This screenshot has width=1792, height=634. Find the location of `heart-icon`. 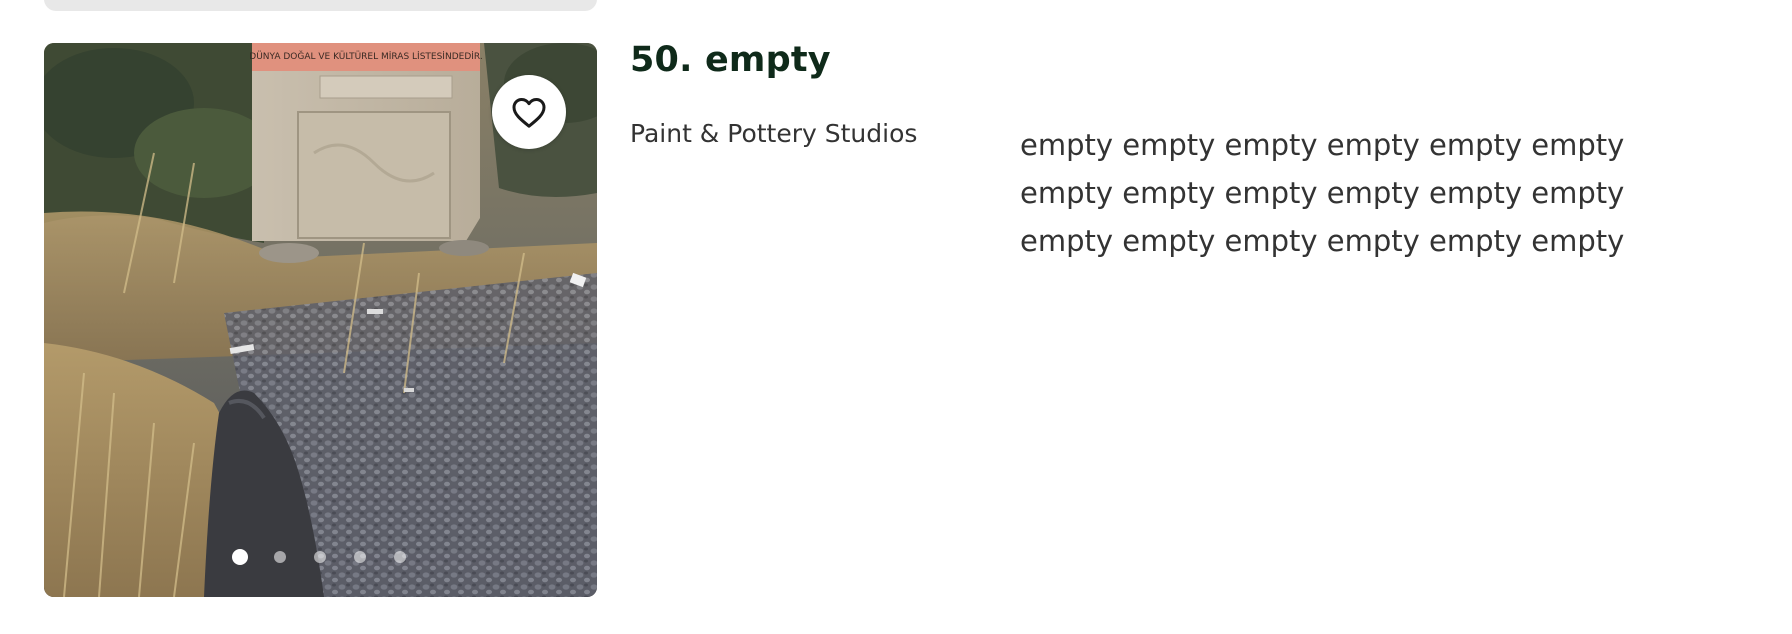

heart-icon is located at coordinates (529, 113).